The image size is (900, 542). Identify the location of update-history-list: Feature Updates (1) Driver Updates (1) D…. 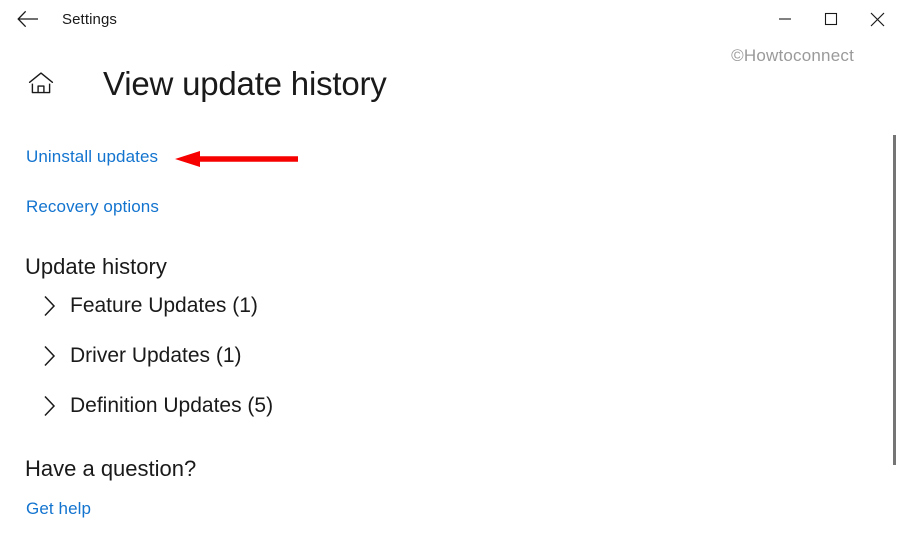
(238, 365).